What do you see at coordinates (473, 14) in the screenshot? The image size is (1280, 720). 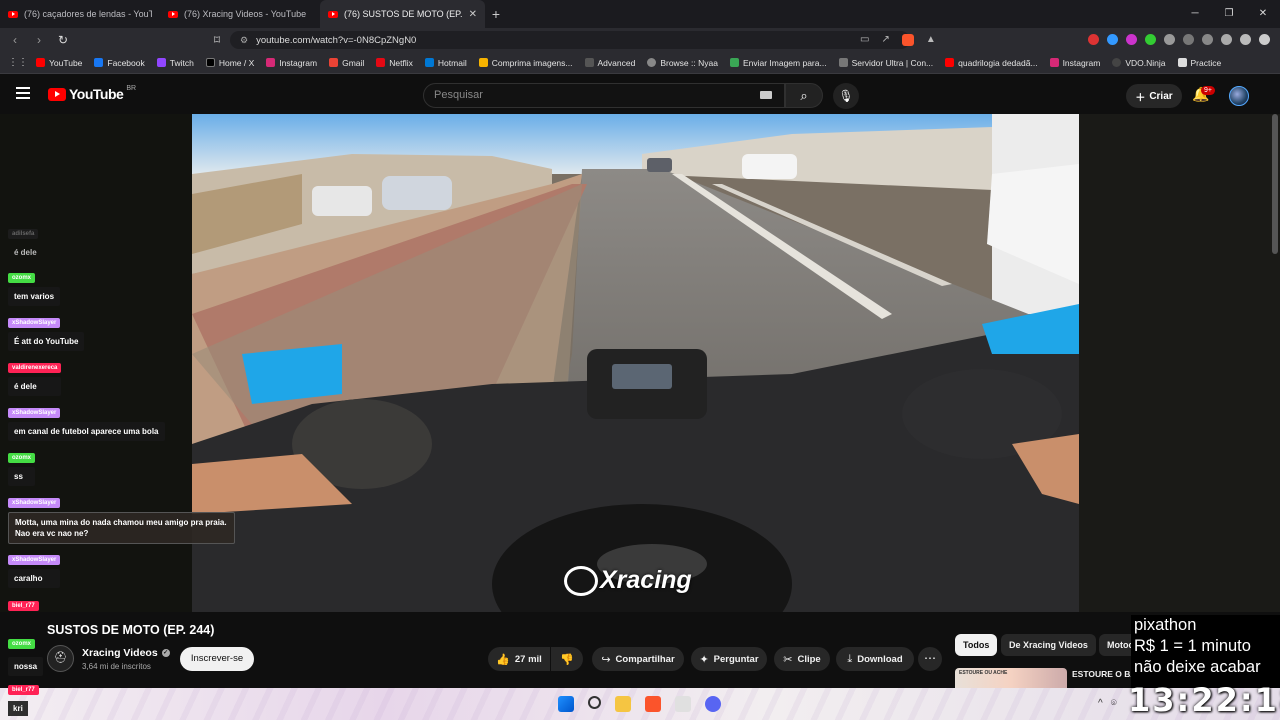 I see `close-tab-icon: ✕` at bounding box center [473, 14].